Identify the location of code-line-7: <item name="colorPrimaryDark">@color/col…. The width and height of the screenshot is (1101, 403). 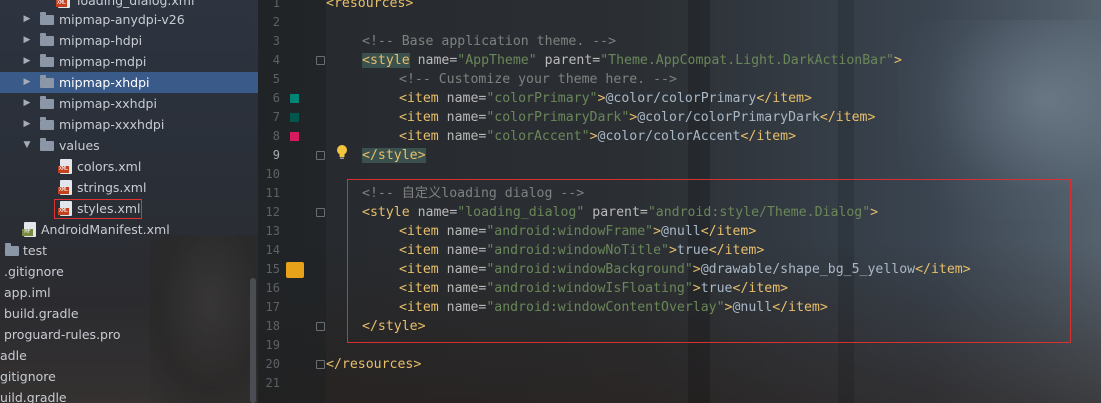
(600, 117).